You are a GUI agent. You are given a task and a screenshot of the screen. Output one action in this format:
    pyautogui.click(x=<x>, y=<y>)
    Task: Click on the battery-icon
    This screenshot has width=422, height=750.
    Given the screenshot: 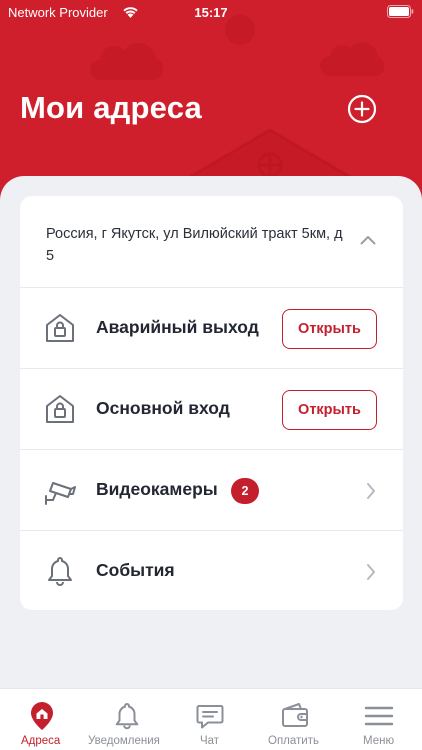 What is the action you would take?
    pyautogui.click(x=400, y=11)
    